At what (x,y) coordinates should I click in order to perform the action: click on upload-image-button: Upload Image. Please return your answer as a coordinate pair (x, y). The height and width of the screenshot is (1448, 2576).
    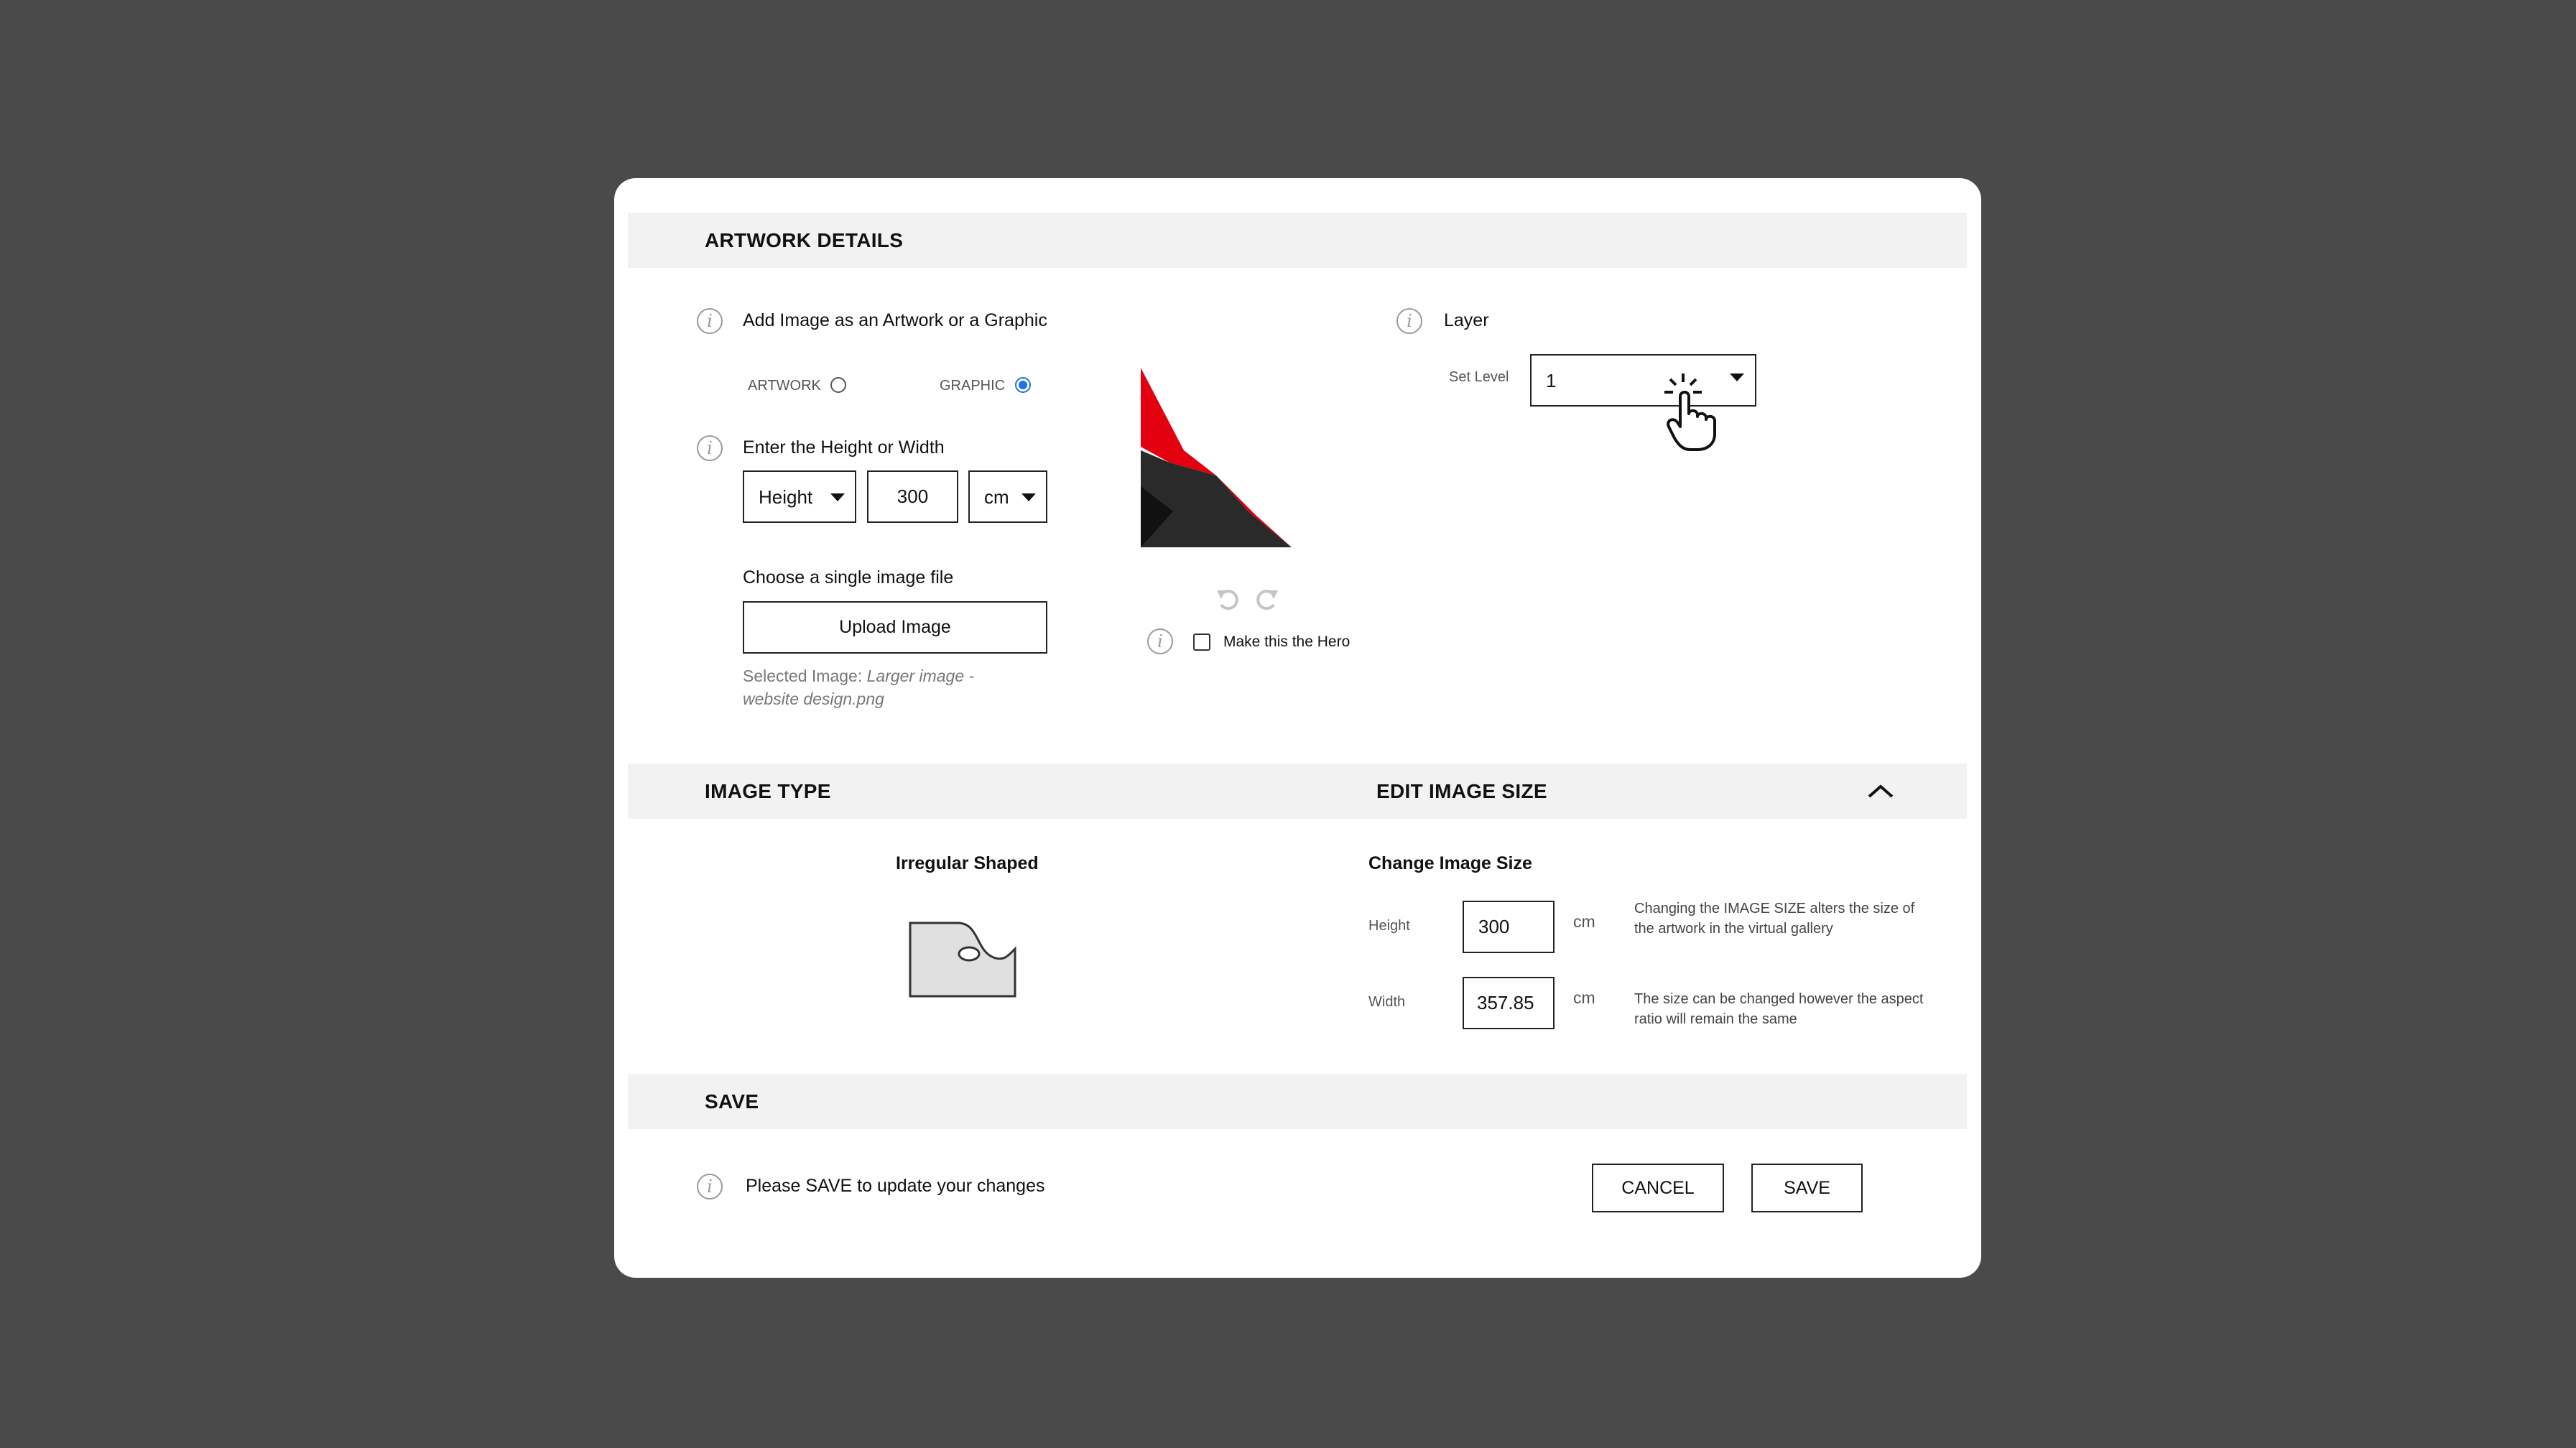
    Looking at the image, I should click on (895, 627).